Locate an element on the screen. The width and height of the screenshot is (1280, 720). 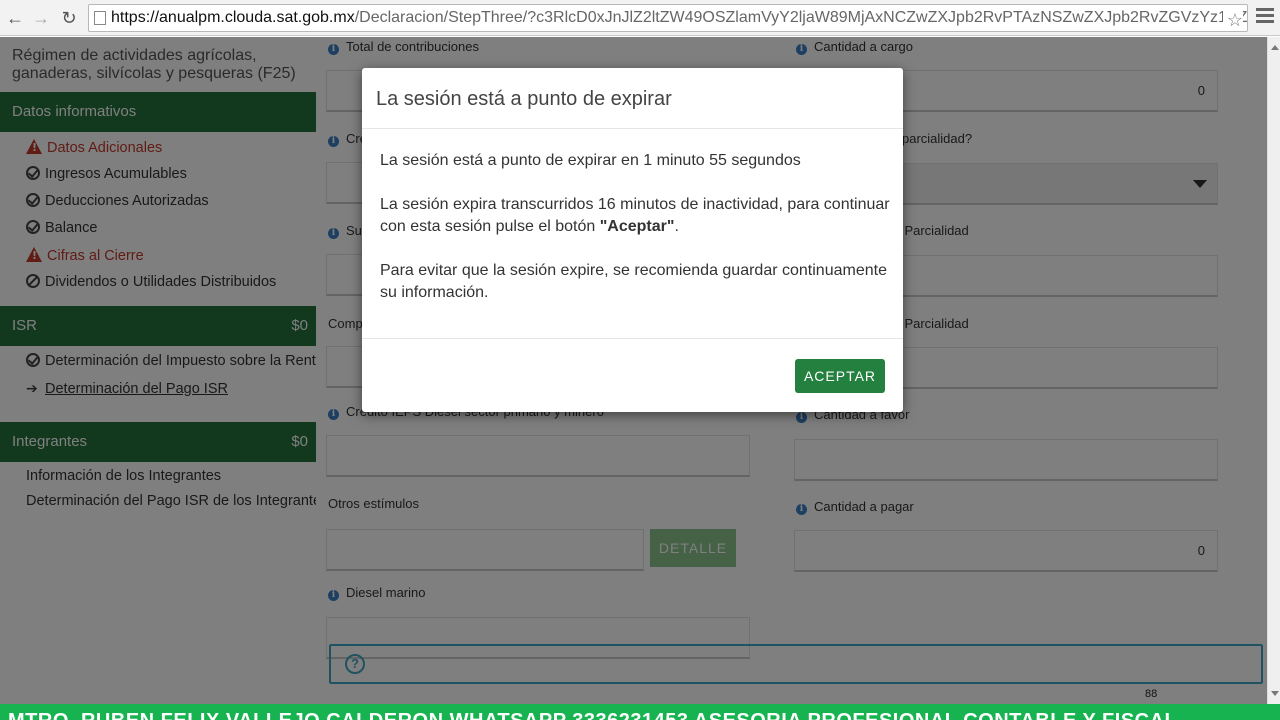
accept-button: ACEPTAR is located at coordinates (840, 376).